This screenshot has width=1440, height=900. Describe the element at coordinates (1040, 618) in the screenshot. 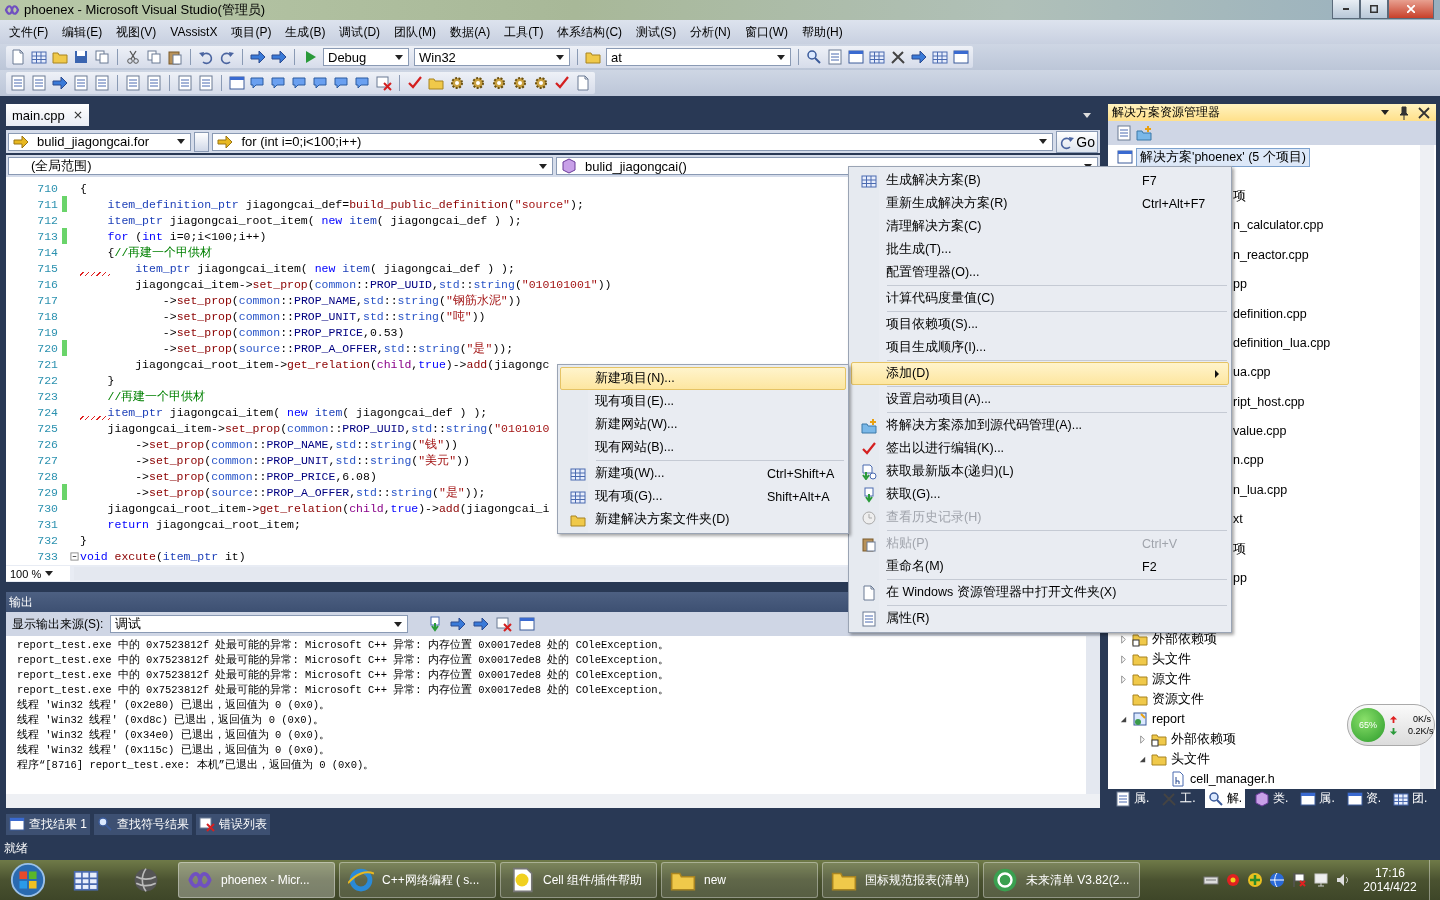

I see `menu-item: 属性(R)` at that location.